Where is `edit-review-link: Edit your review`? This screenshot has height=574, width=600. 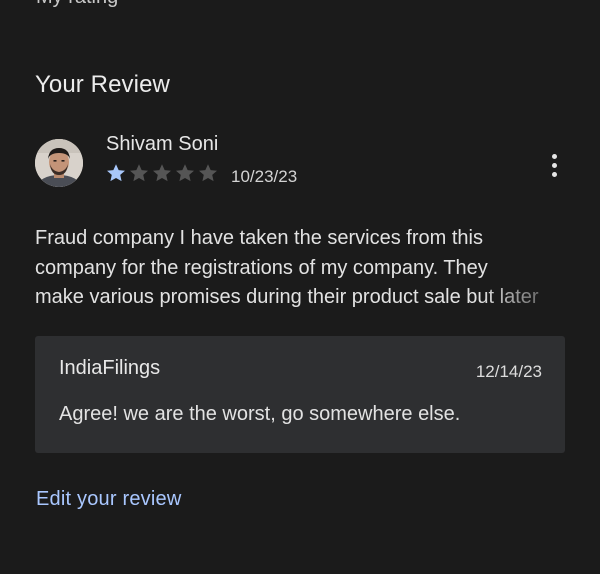 edit-review-link: Edit your review is located at coordinates (108, 499).